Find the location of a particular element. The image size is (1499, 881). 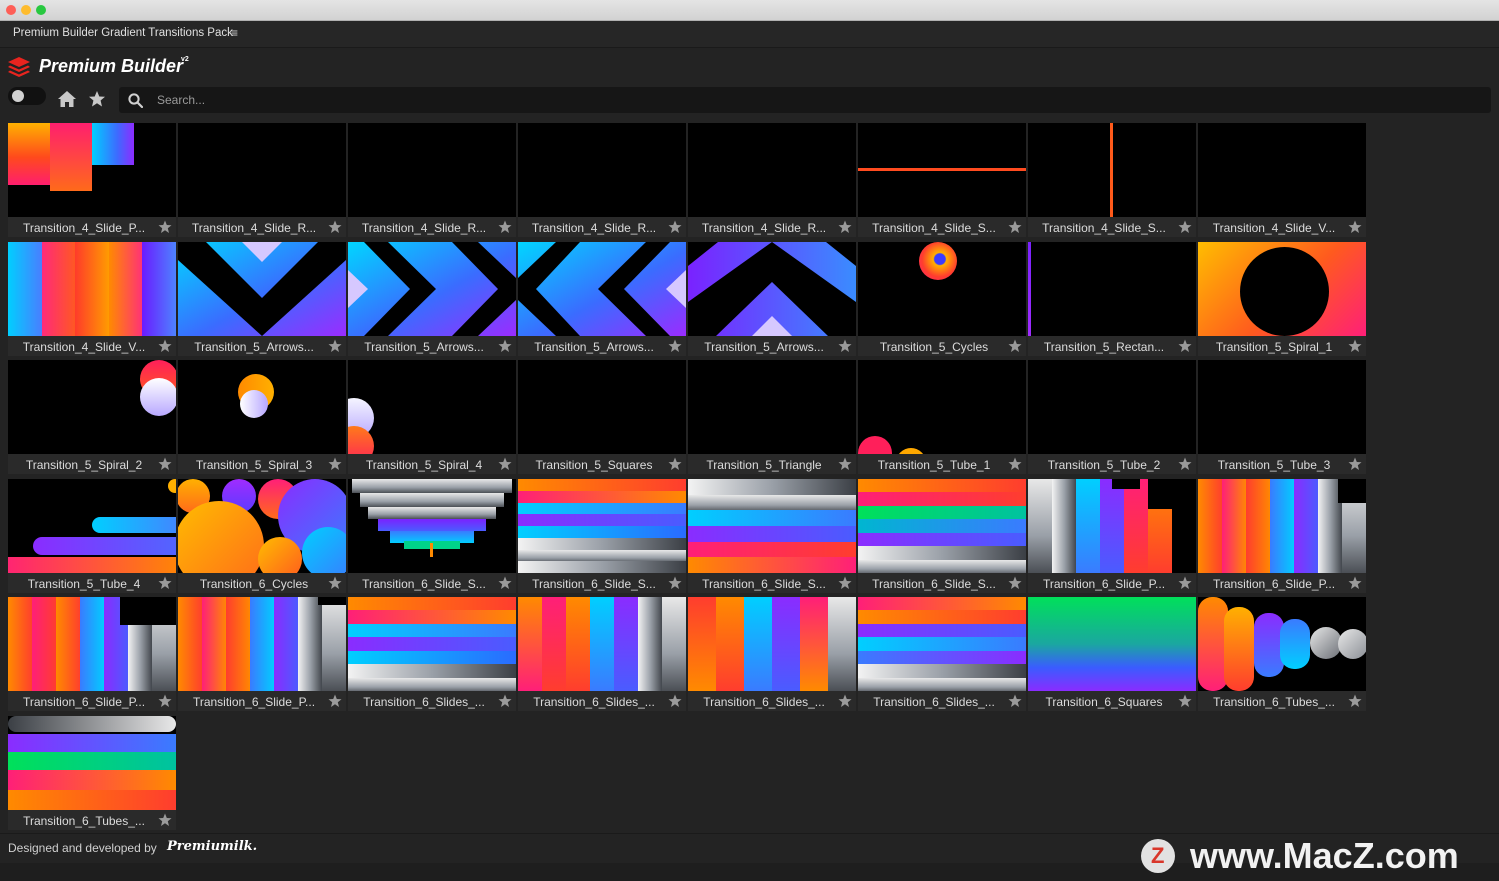

transition-tile: Transition_5_Tube_2 is located at coordinates (1112, 417).